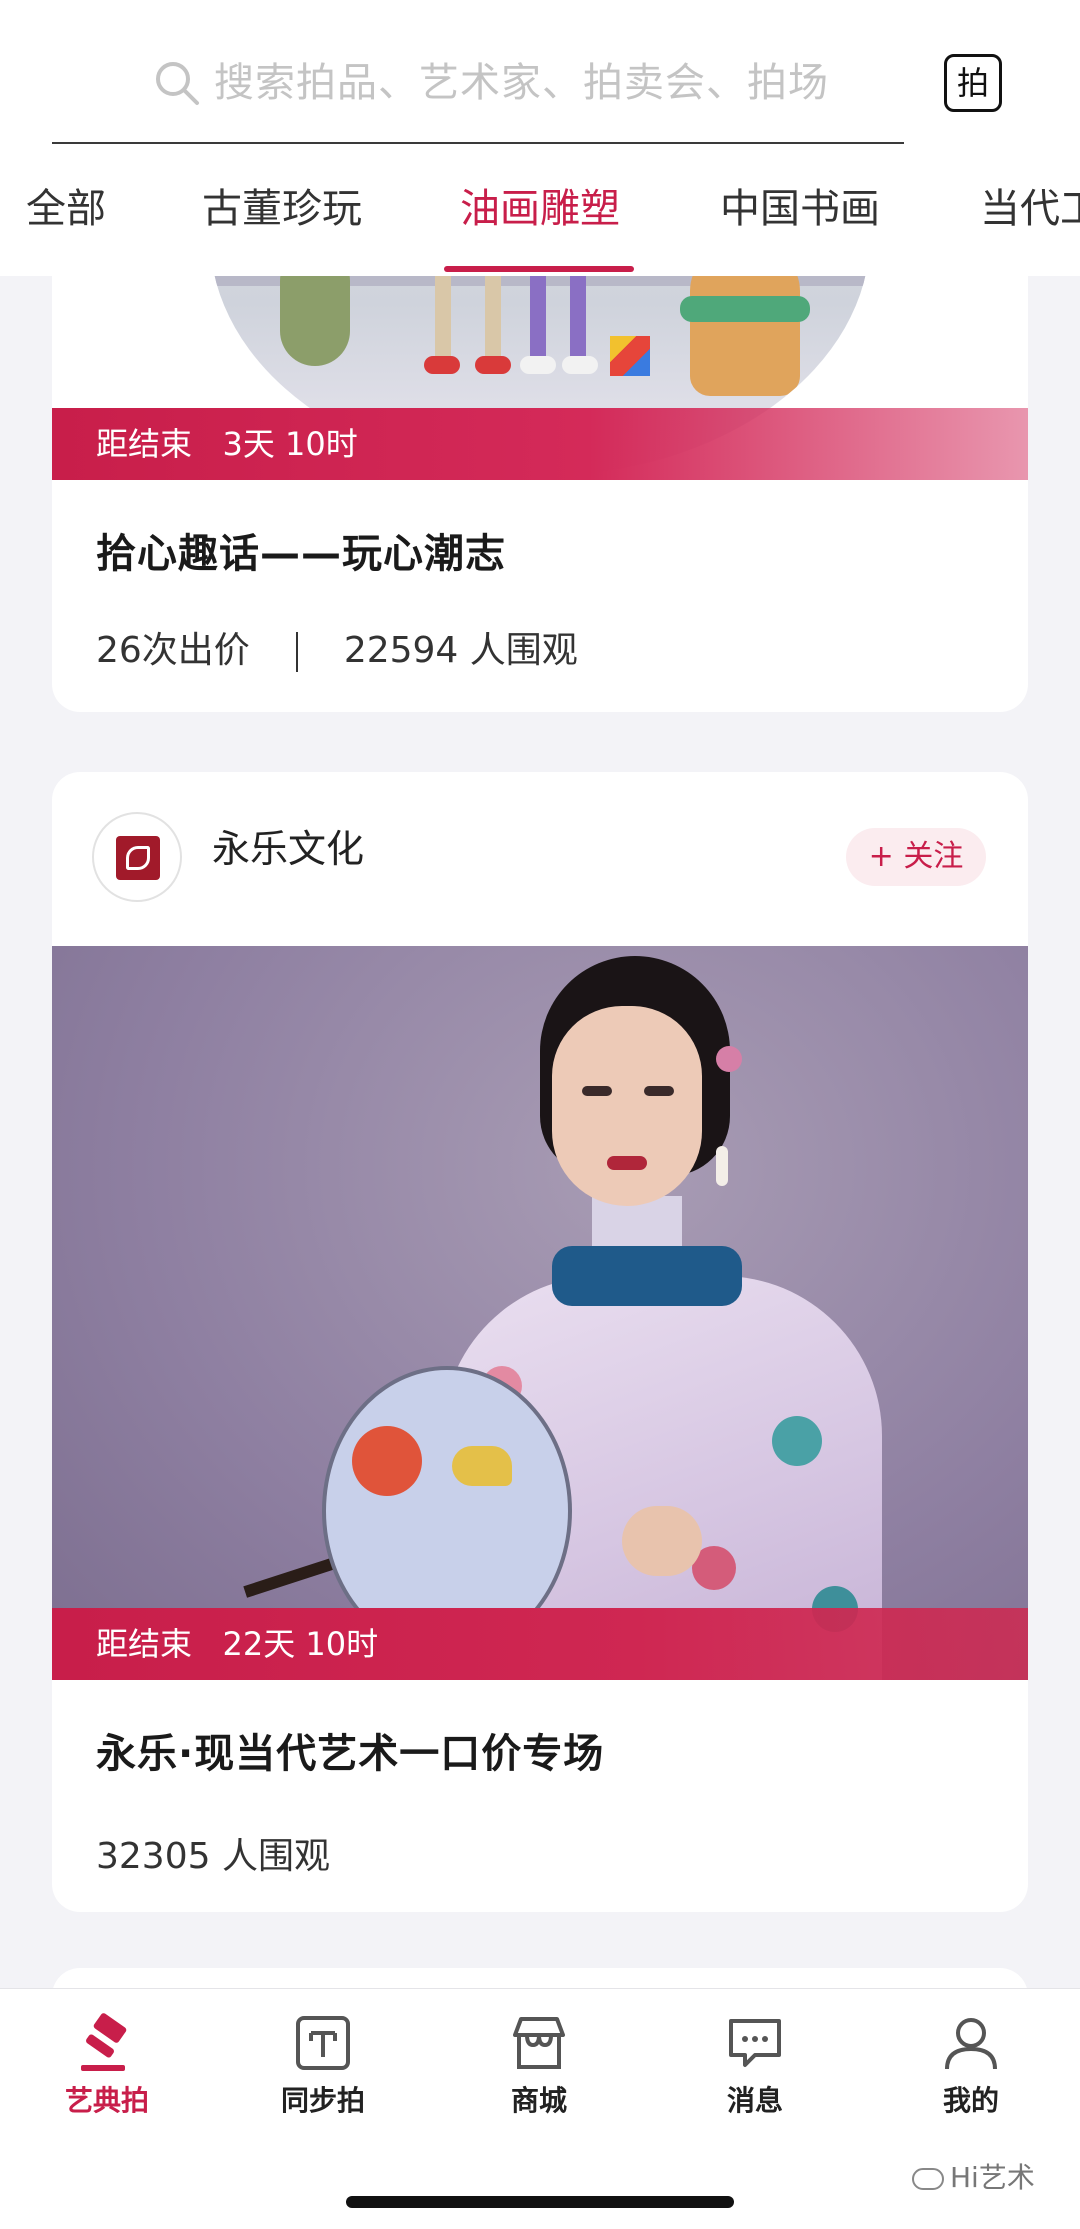 This screenshot has height=2229, width=1080. I want to click on active-tab-indicator, so click(539, 269).